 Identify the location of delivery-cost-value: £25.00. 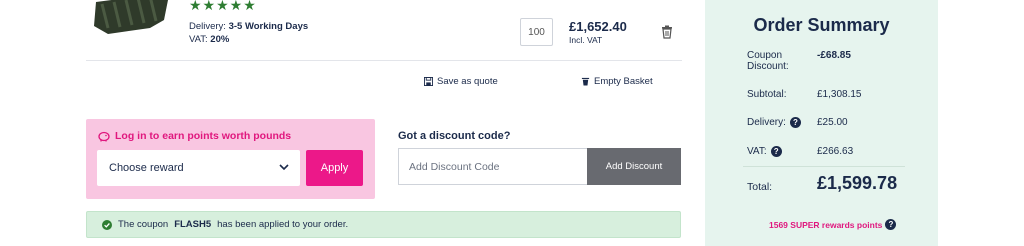
(832, 122).